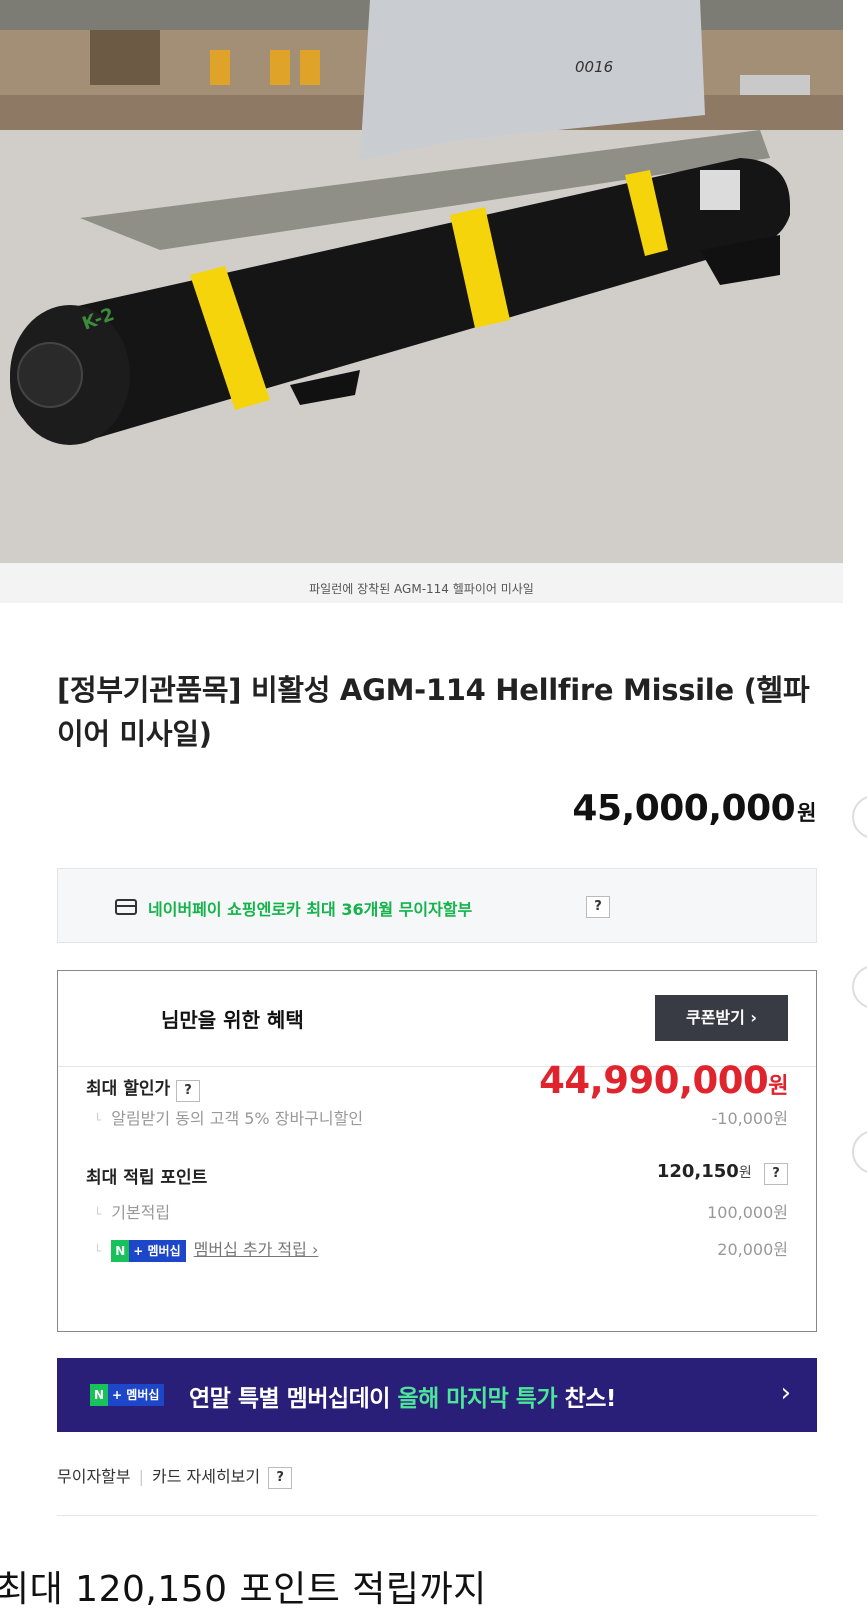 The width and height of the screenshot is (867, 1616). I want to click on max-discount-price: 44,990,000원, so click(663, 1080).